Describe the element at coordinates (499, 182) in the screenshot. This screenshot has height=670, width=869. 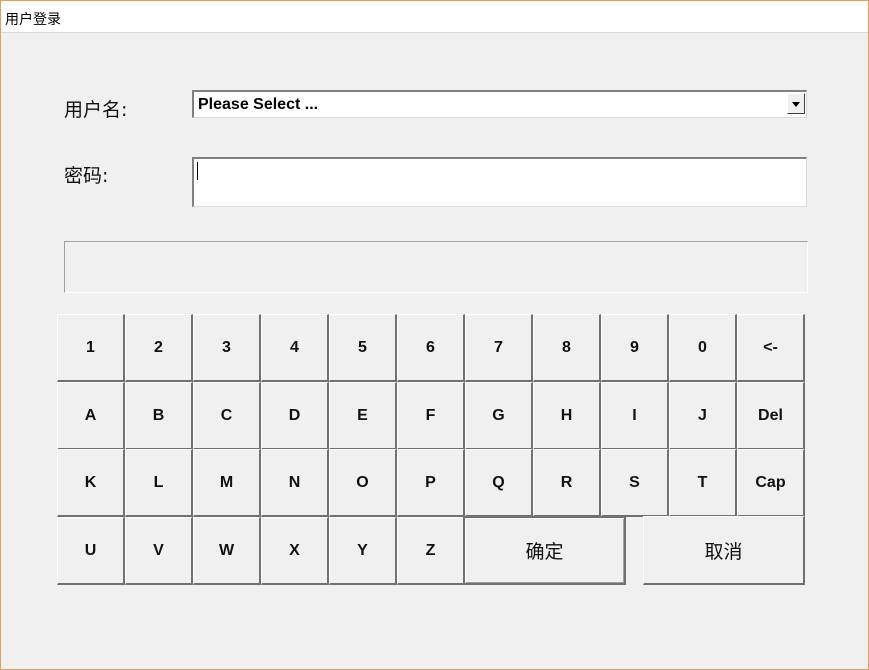
I see `password-input` at that location.